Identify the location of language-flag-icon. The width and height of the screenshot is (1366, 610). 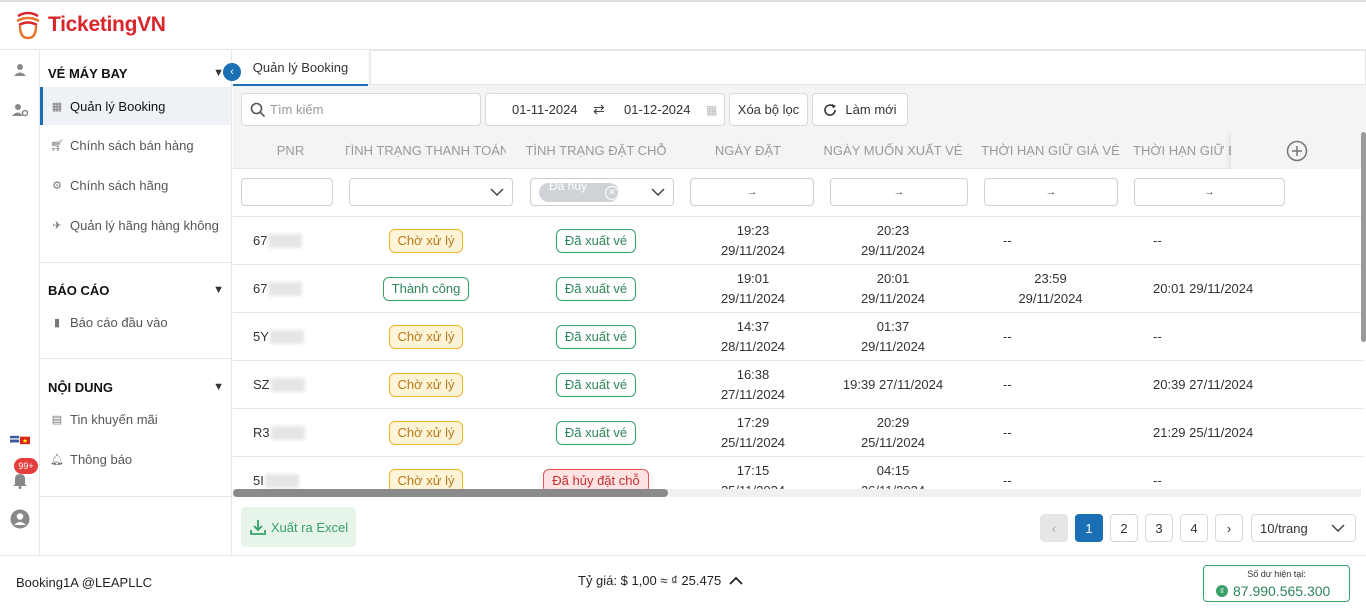
(20, 440).